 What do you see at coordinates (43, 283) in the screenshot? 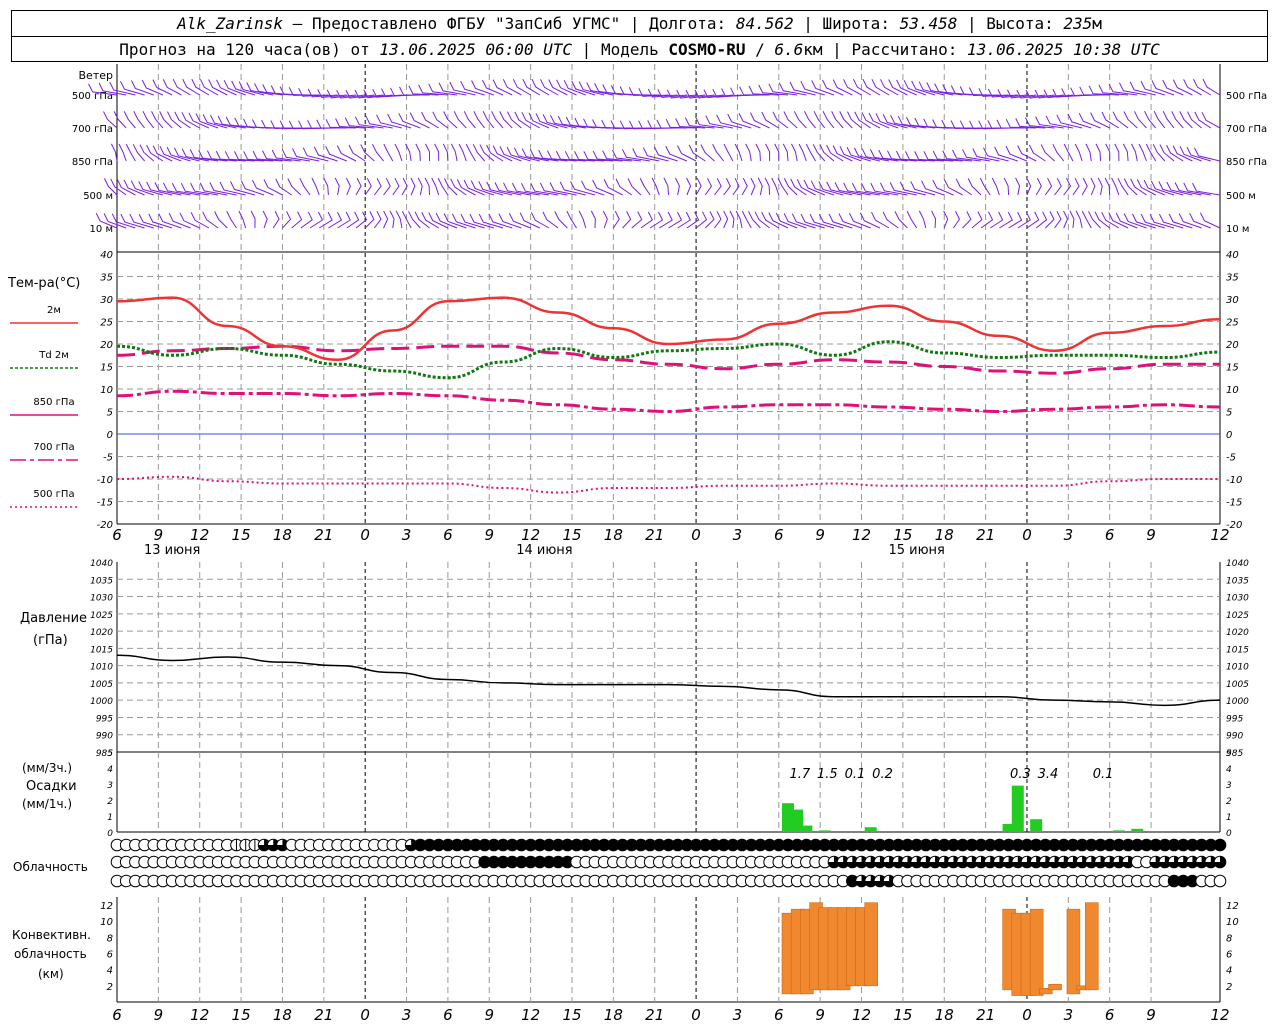
I see `temp-label: Тем-ра(°C)` at bounding box center [43, 283].